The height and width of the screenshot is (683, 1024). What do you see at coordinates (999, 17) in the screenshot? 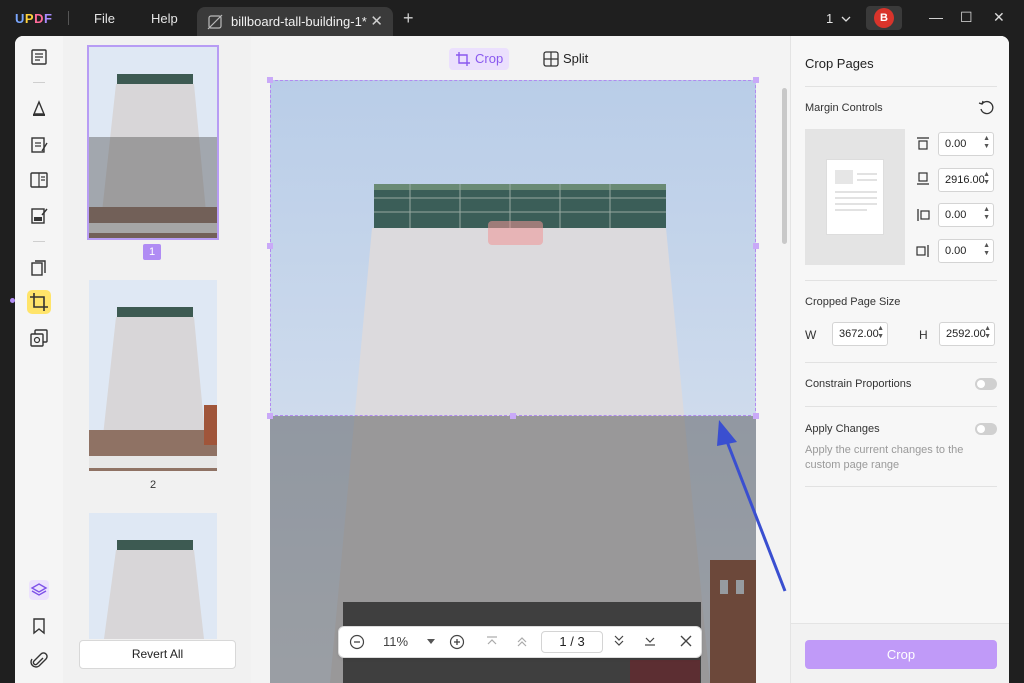
I see `close-window-button: ✕` at bounding box center [999, 17].